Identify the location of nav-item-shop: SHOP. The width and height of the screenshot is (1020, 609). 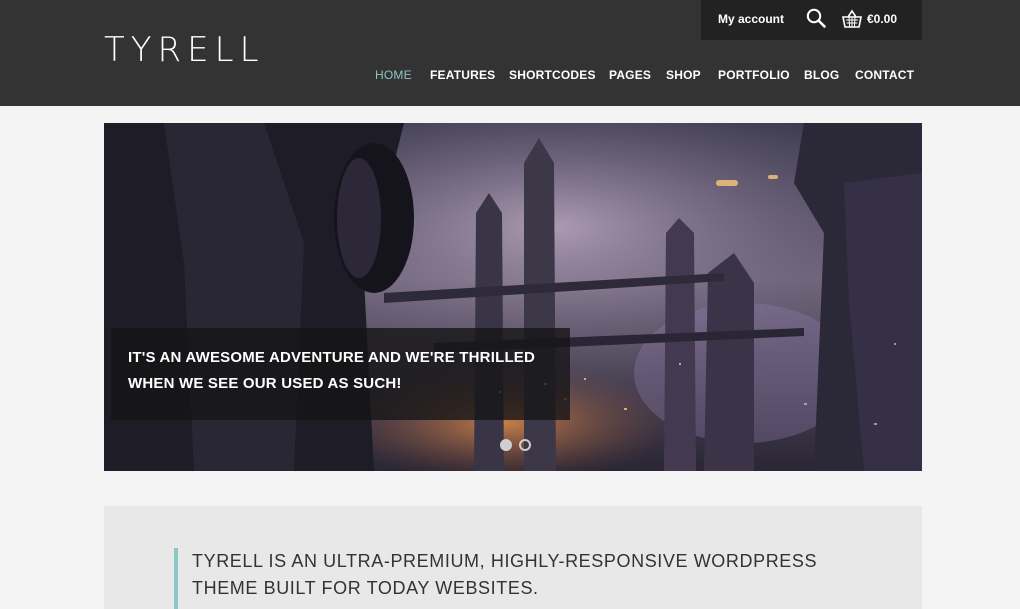
(683, 75).